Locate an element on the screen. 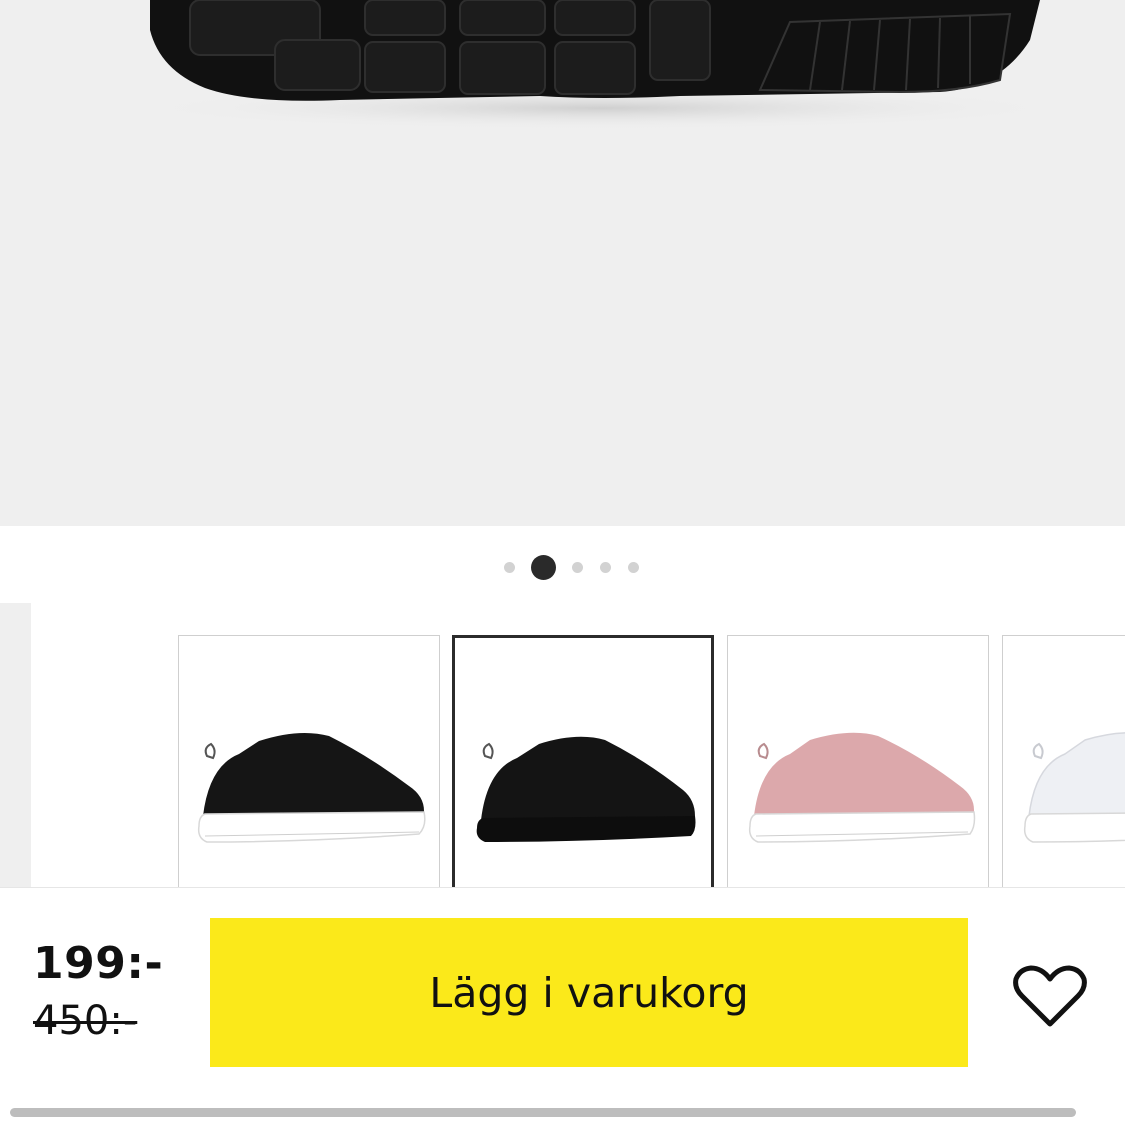  home-indicator is located at coordinates (543, 1112).